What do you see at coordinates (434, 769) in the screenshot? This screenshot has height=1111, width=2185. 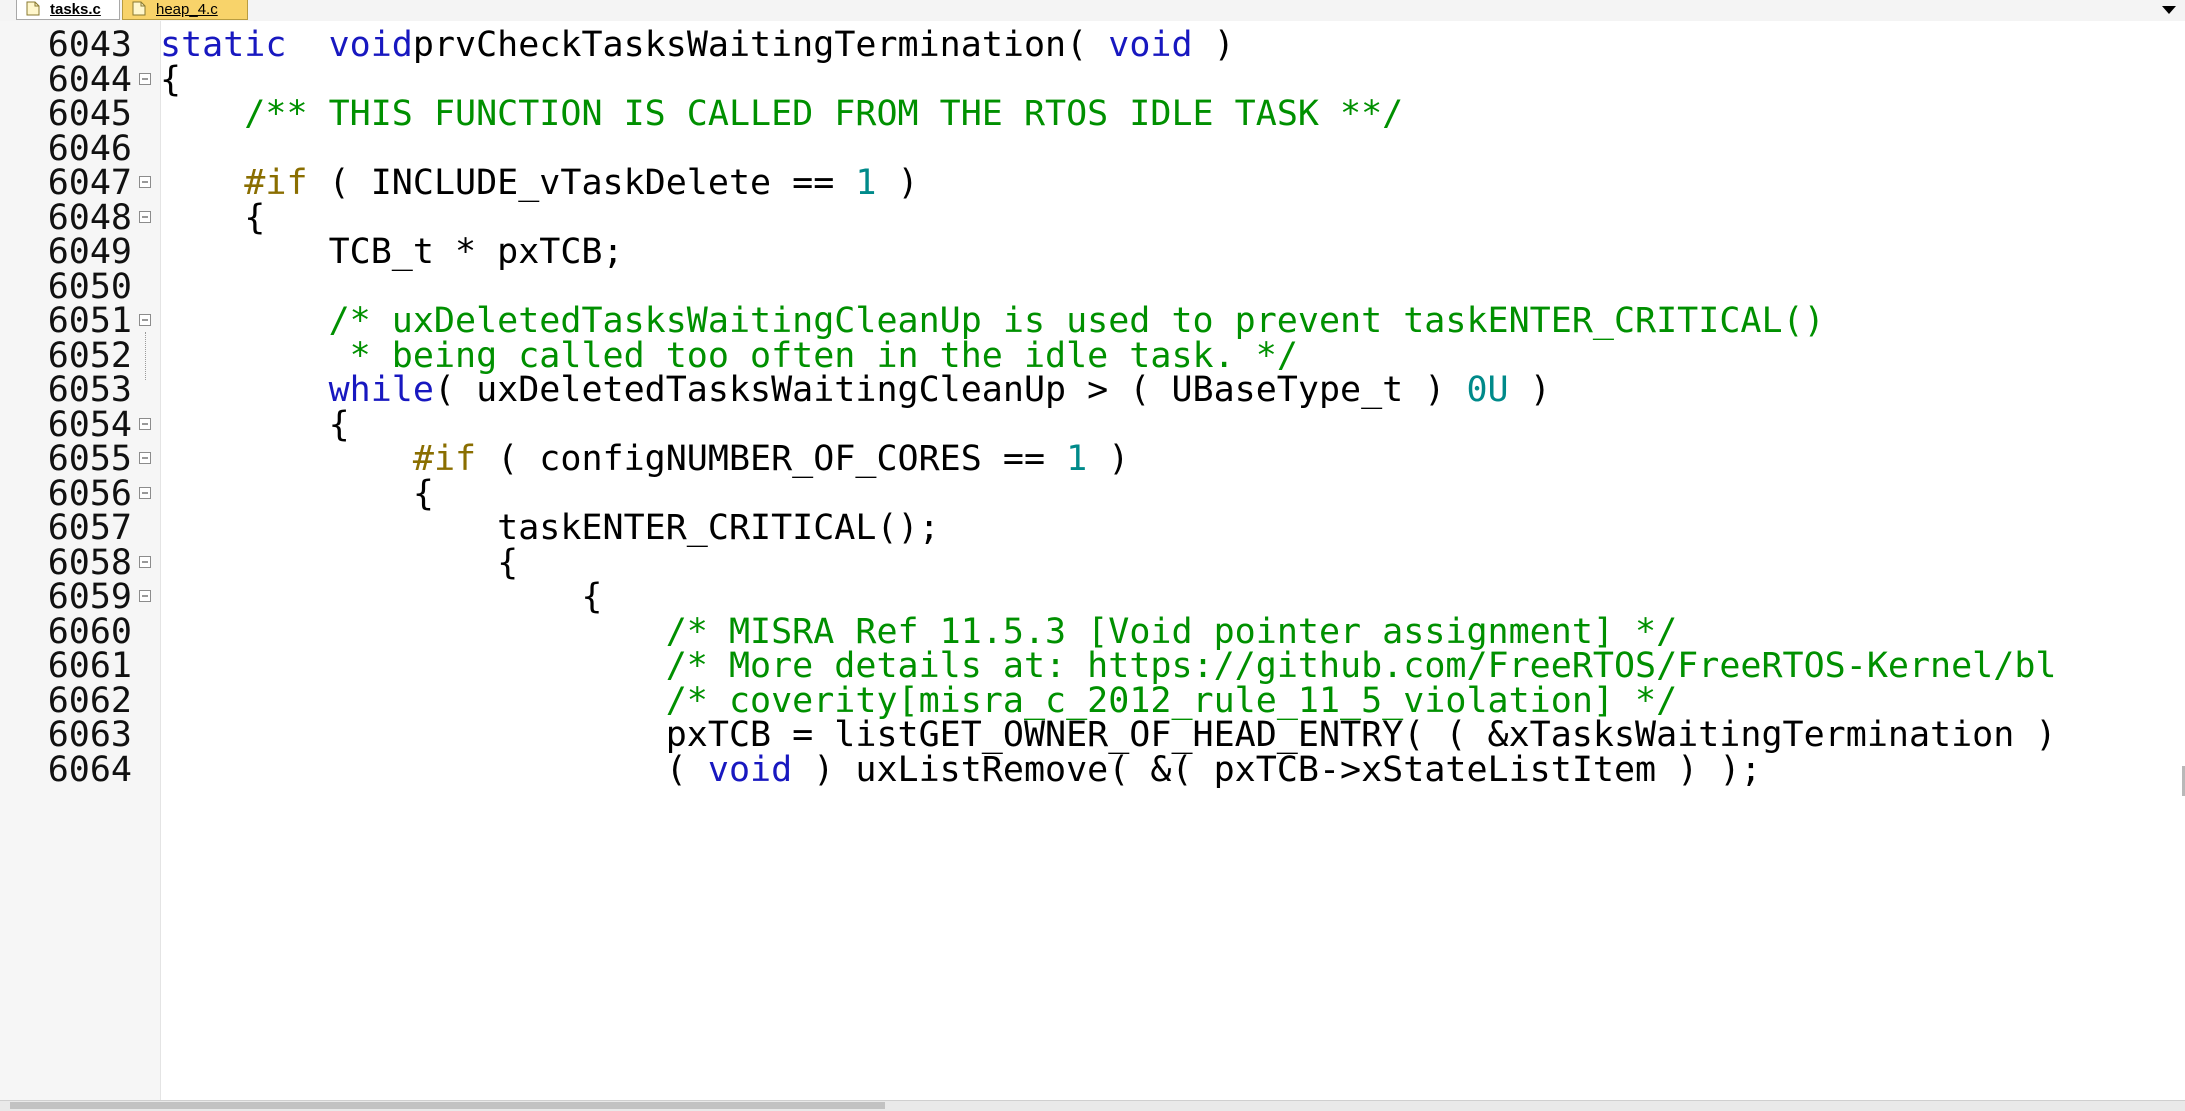 I see `code-token: (` at bounding box center [434, 769].